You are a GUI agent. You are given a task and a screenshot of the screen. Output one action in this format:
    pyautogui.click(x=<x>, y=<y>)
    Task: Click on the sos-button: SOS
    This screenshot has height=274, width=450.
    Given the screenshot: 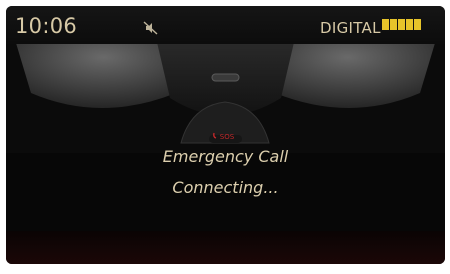 What is the action you would take?
    pyautogui.click(x=224, y=136)
    